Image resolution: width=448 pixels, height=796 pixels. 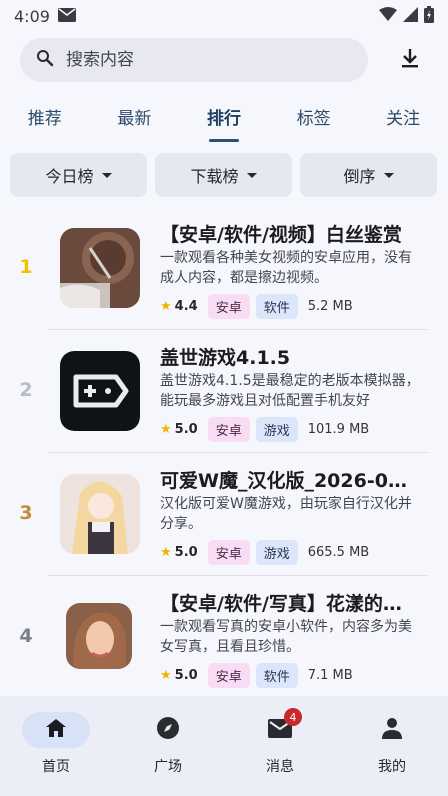 I want to click on period-filter-dropdown: 今日榜, so click(x=78, y=175).